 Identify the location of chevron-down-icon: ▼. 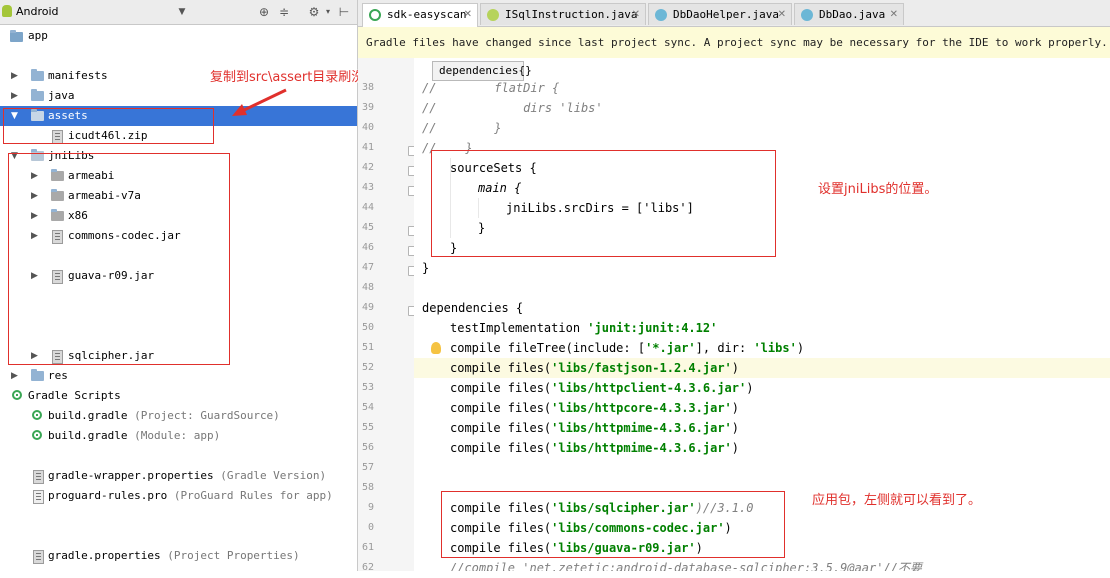
(182, 12).